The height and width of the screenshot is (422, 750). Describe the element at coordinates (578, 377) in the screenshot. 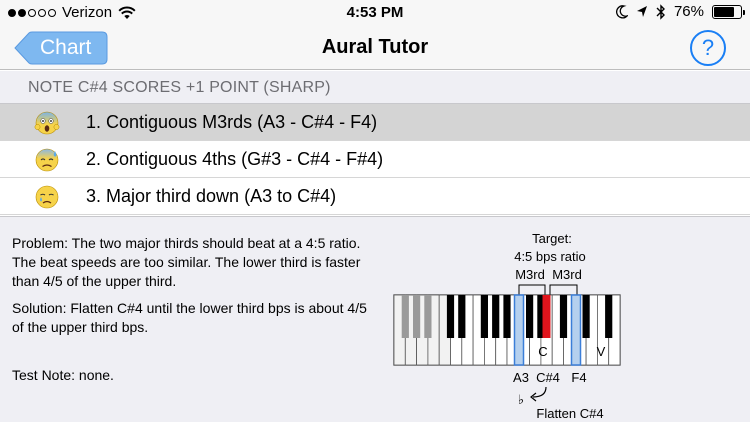

I see `note-label-f4: F4` at that location.